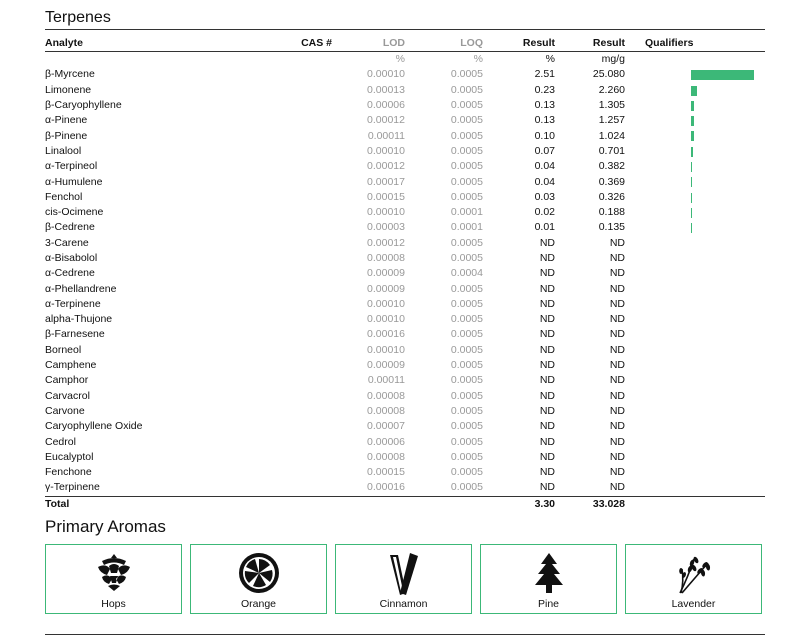  Describe the element at coordinates (316, 44) in the screenshot. I see `header-cas: CAS #` at that location.